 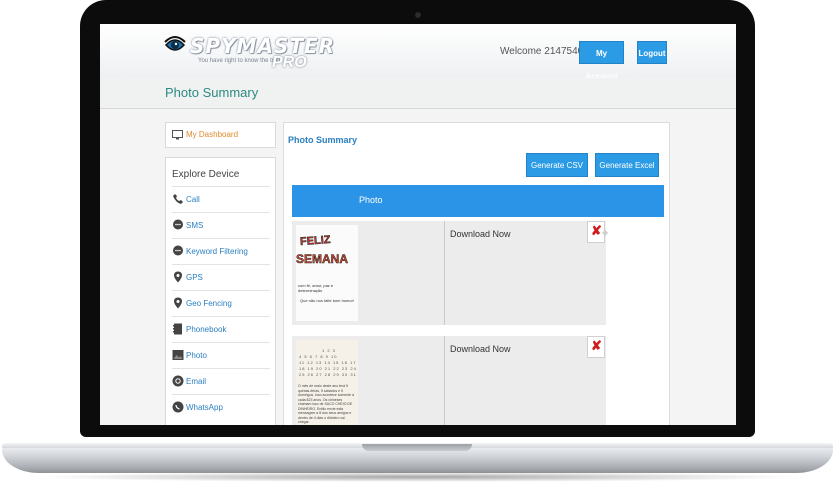 I want to click on photo-icon, so click(x=178, y=355).